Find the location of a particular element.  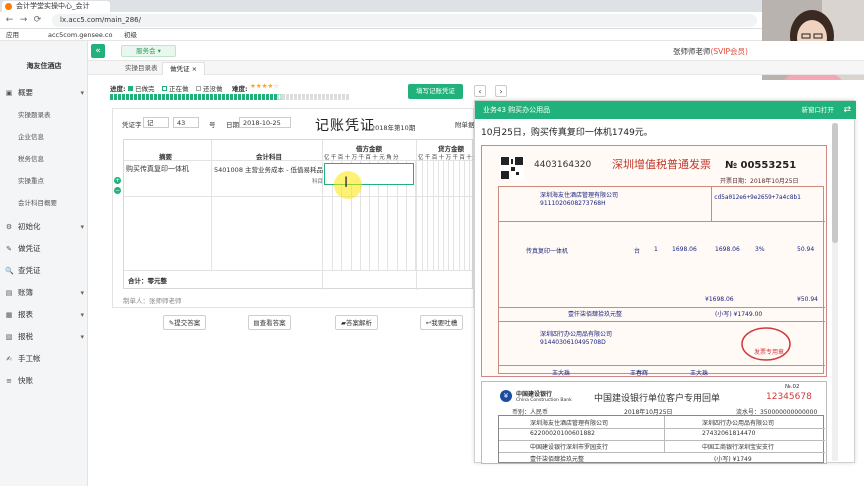

sidebar-item-manual: ✍ 手工帐 is located at coordinates (44, 359).